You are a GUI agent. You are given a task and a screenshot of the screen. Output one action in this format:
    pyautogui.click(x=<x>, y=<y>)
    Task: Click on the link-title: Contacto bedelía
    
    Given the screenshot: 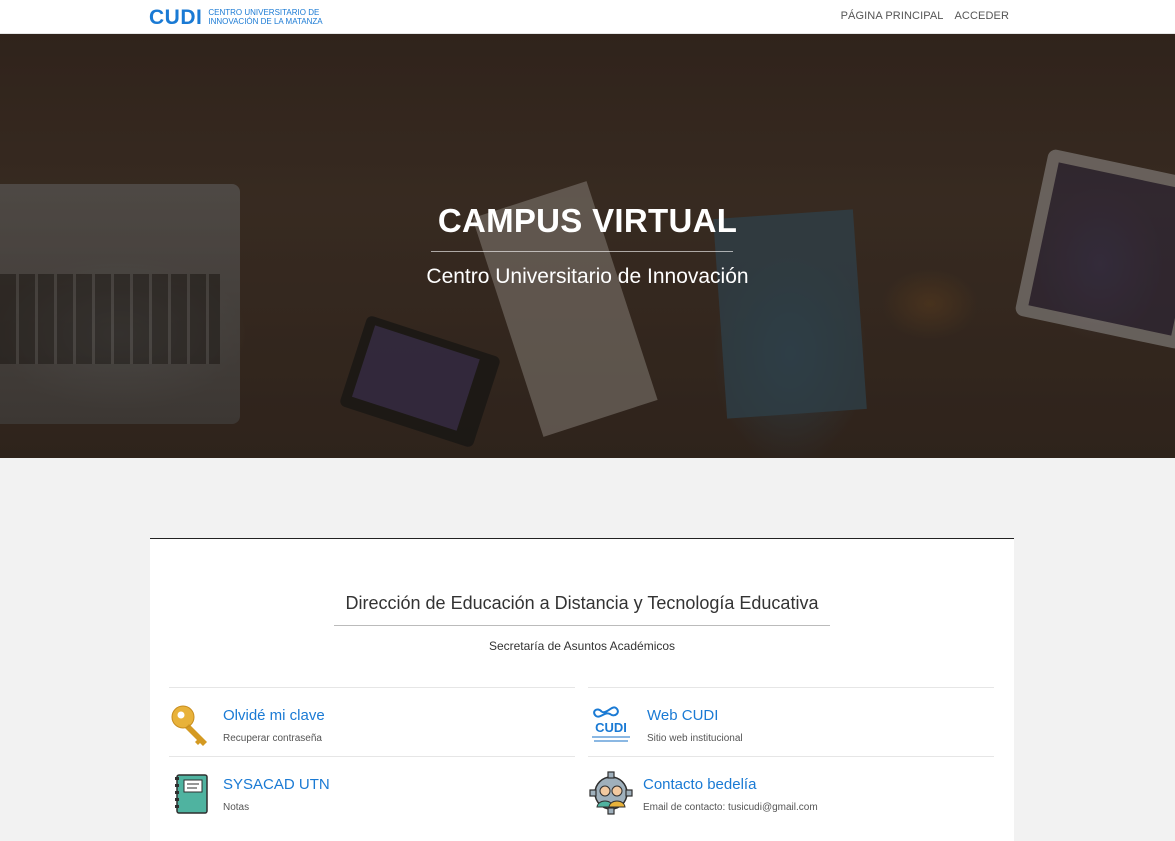 What is the action you would take?
    pyautogui.click(x=700, y=784)
    